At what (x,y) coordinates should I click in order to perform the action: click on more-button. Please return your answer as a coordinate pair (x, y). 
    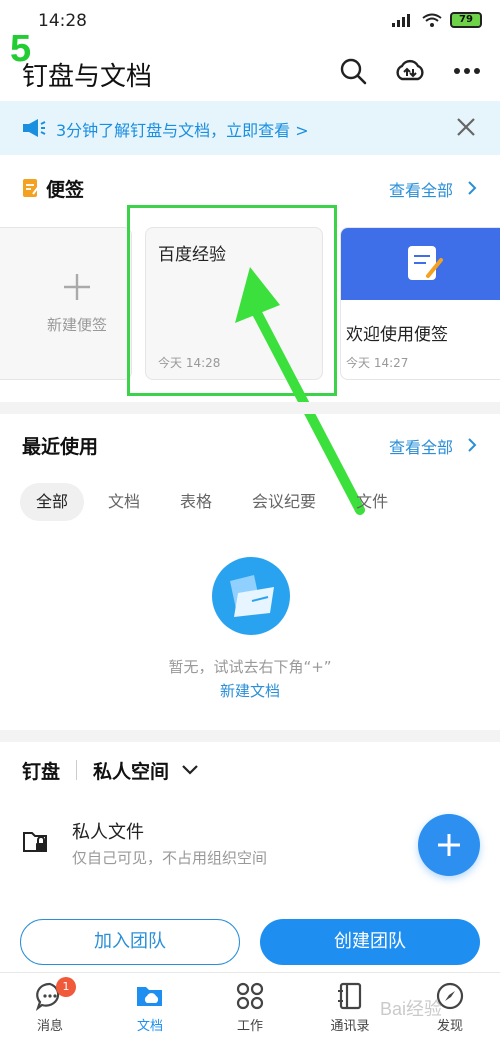
    Looking at the image, I should click on (467, 71).